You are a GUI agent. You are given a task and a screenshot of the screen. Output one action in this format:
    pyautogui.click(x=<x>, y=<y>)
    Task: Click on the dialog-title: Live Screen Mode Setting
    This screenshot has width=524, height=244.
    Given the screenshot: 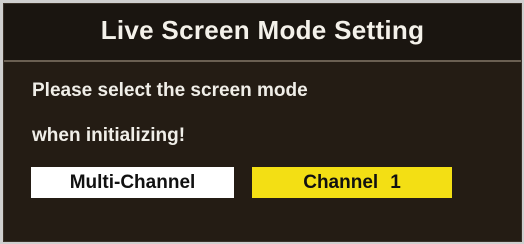 What is the action you would take?
    pyautogui.click(x=262, y=29)
    